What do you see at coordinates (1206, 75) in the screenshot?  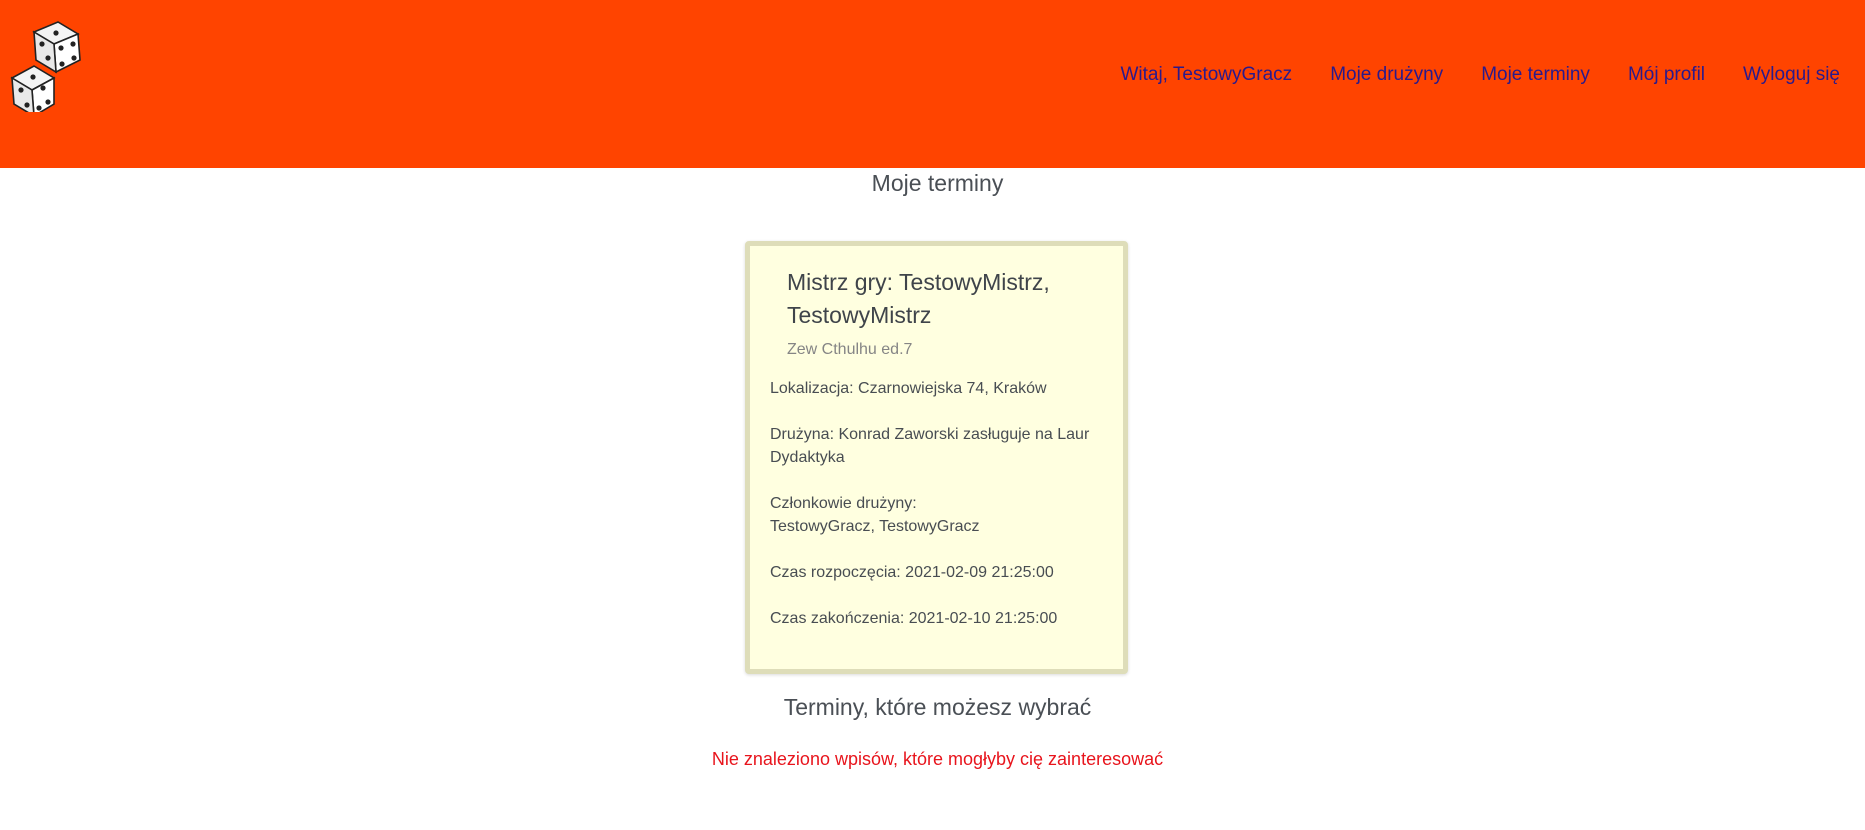 I see `nav-welcome-link: Witaj, TestowyGracz` at bounding box center [1206, 75].